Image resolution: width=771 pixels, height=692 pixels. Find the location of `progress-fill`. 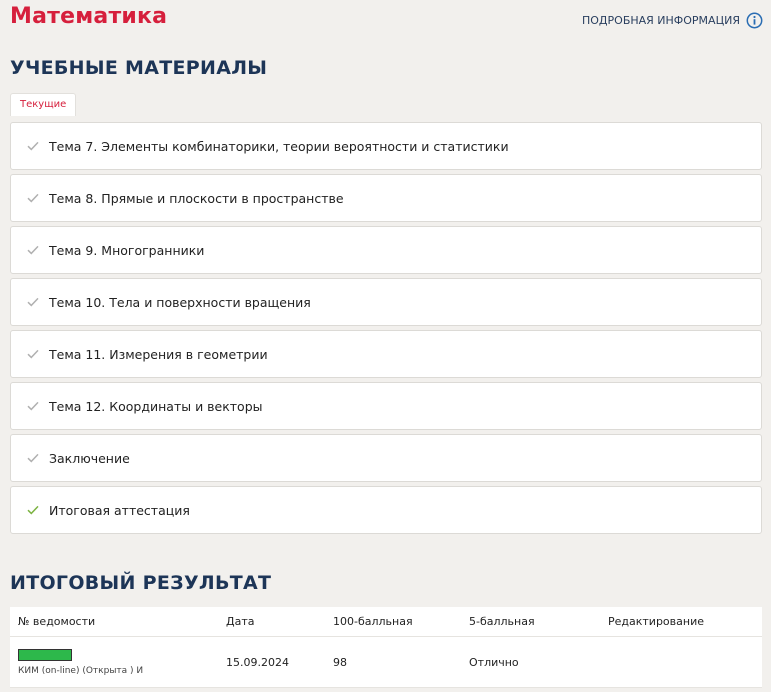

progress-fill is located at coordinates (45, 654).